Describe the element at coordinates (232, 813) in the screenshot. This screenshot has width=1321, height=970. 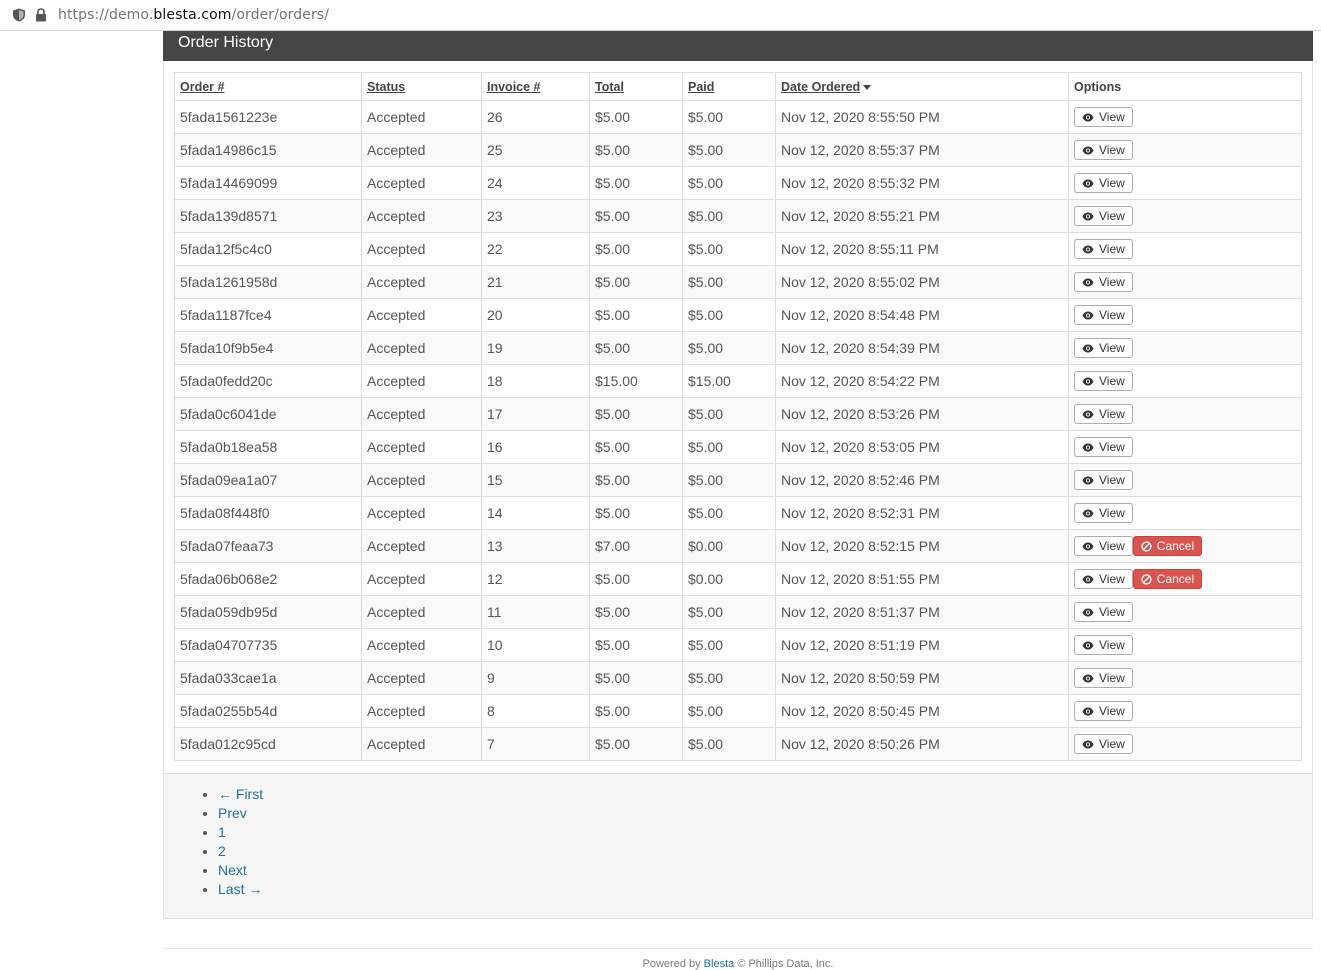
I see `prev-page-link: Prev` at that location.